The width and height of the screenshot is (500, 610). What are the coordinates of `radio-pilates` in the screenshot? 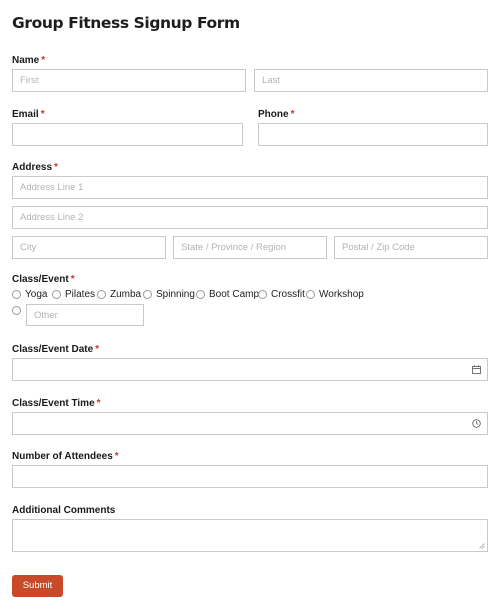 It's located at (56, 294).